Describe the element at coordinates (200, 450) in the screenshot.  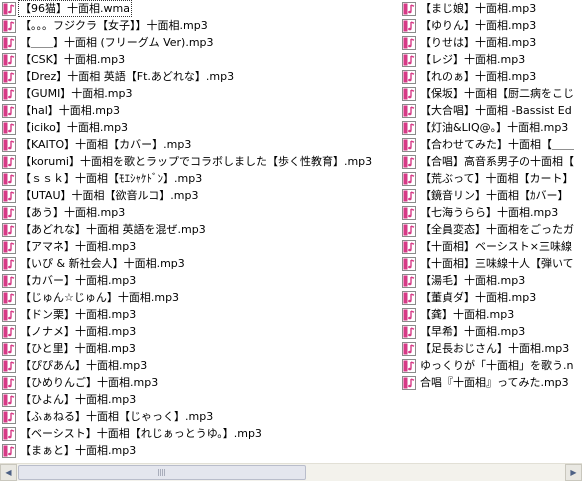
I see `file-item: 【まぁと】十面相.mp3` at that location.